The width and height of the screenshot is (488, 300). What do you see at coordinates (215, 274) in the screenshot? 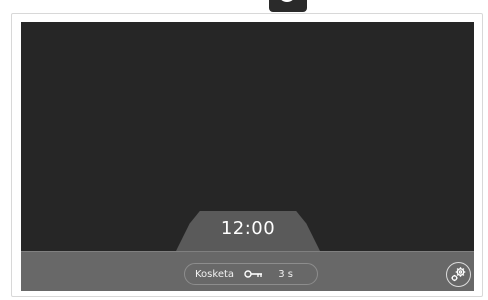
I see `touch-lock-label: Kosketa` at bounding box center [215, 274].